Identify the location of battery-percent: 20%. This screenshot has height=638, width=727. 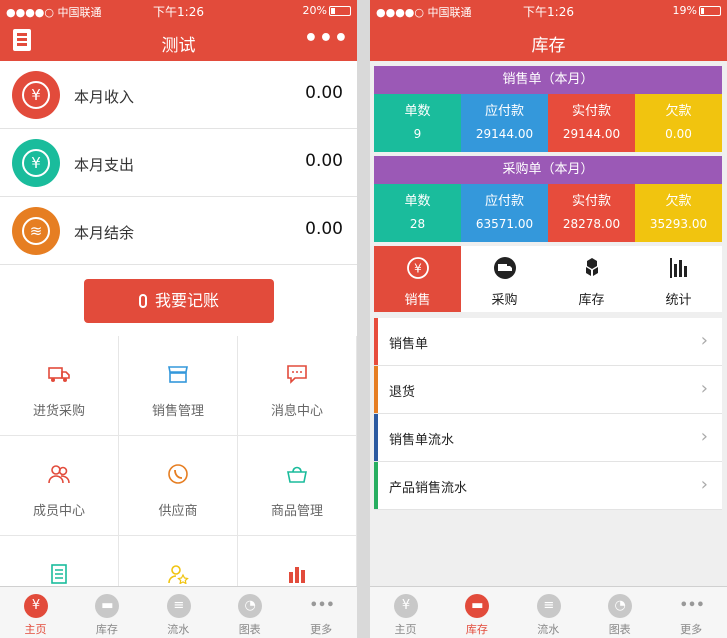
(314, 10).